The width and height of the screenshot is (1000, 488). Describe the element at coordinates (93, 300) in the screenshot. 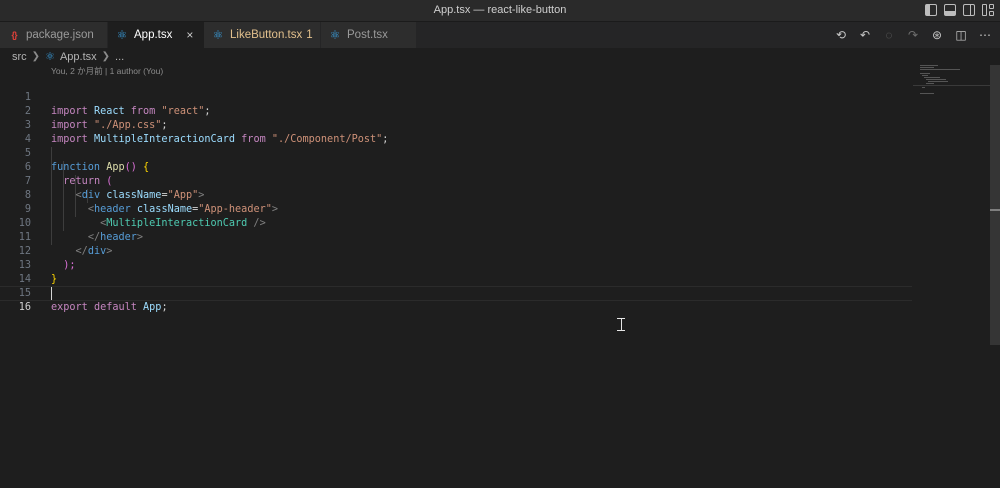

I see `code-line: 15 export default App;` at that location.